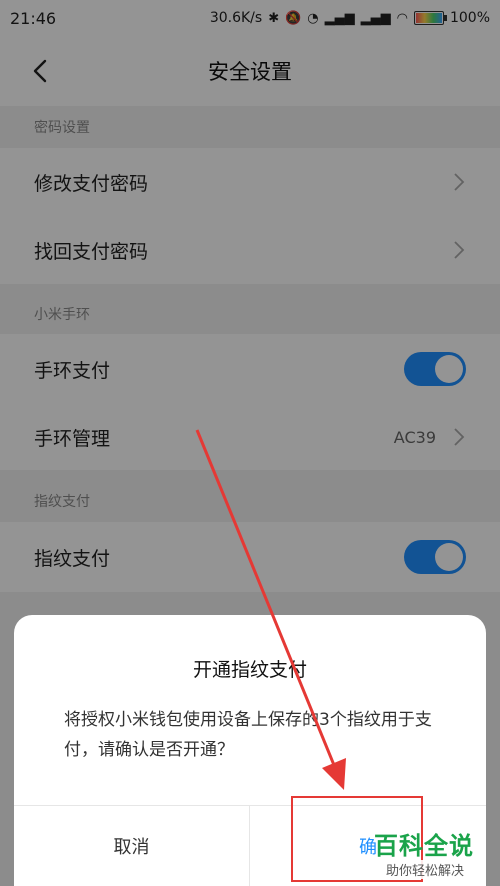 The image size is (500, 886). I want to click on watermark-sub-text: 助你轻松解决, so click(425, 869).